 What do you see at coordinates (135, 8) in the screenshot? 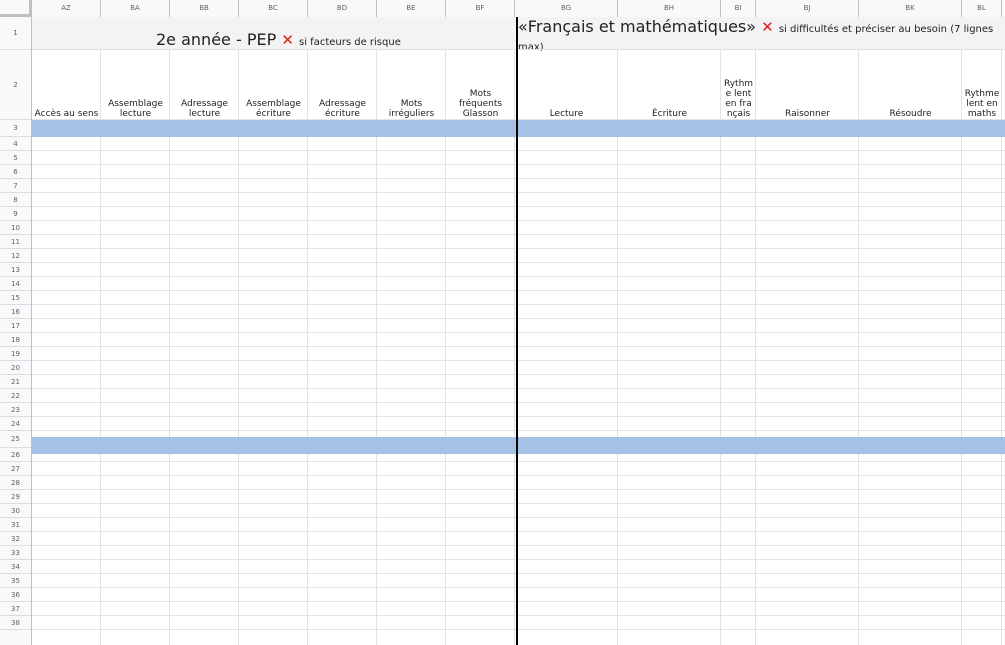
I see `column-header-ba: BA` at bounding box center [135, 8].